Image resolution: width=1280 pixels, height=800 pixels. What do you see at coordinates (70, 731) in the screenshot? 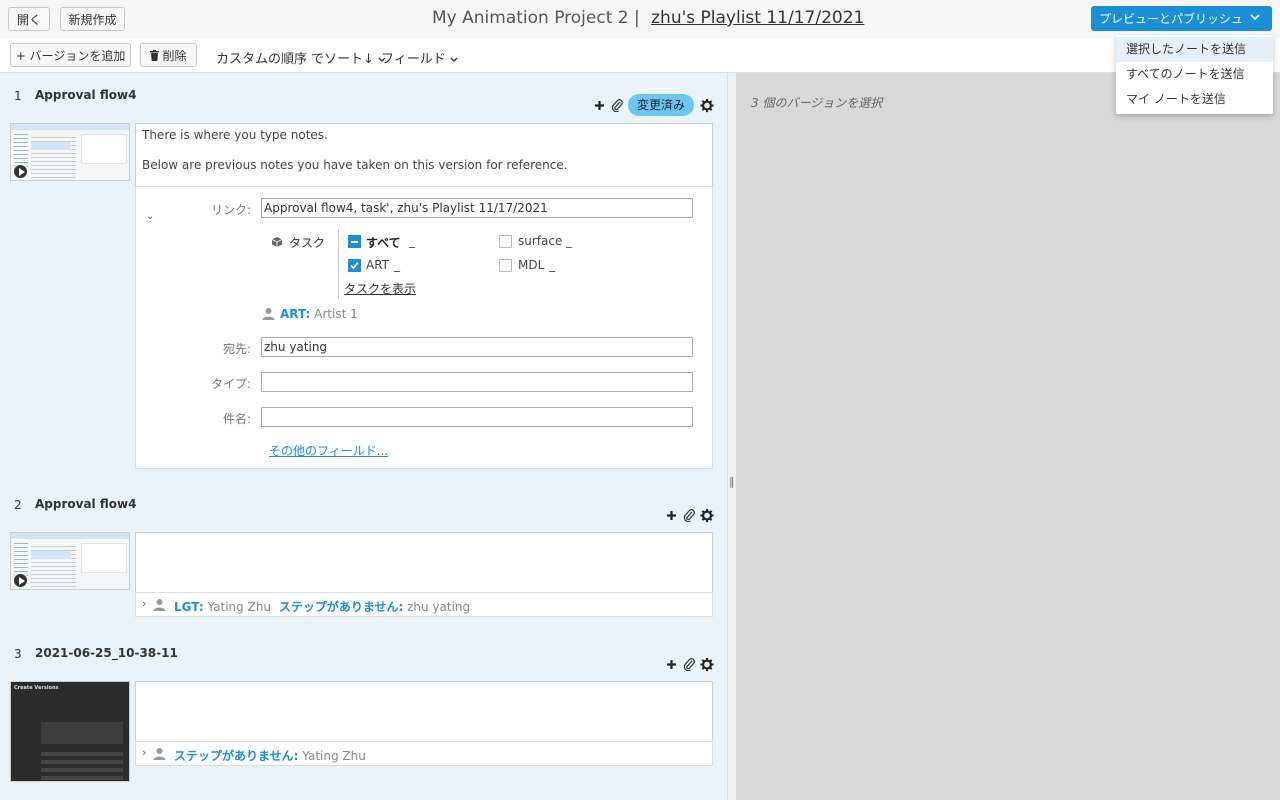
I see `version-thumbnail: Create Versions` at bounding box center [70, 731].